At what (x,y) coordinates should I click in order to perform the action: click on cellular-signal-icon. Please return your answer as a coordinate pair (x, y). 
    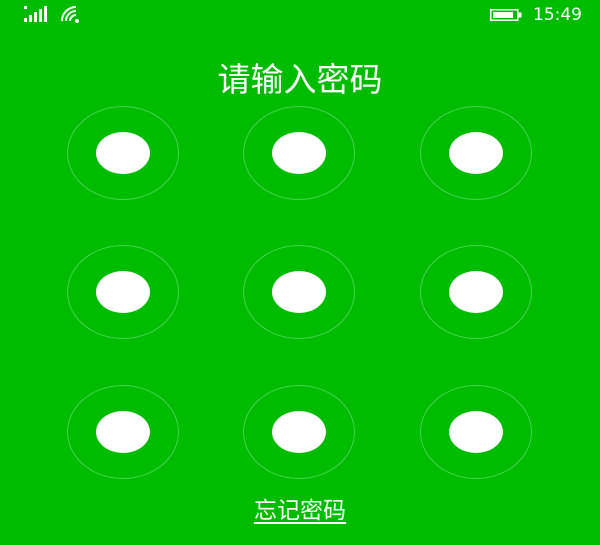
    Looking at the image, I should click on (35, 14).